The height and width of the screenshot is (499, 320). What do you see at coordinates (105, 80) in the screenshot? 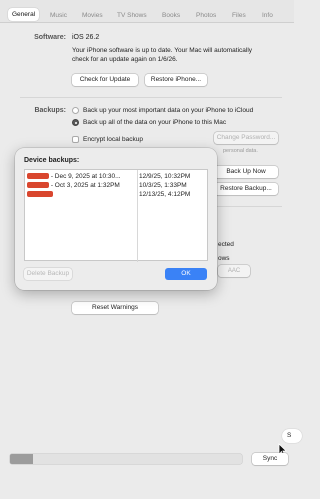
I see `check-for-update-button: Check for Update` at bounding box center [105, 80].